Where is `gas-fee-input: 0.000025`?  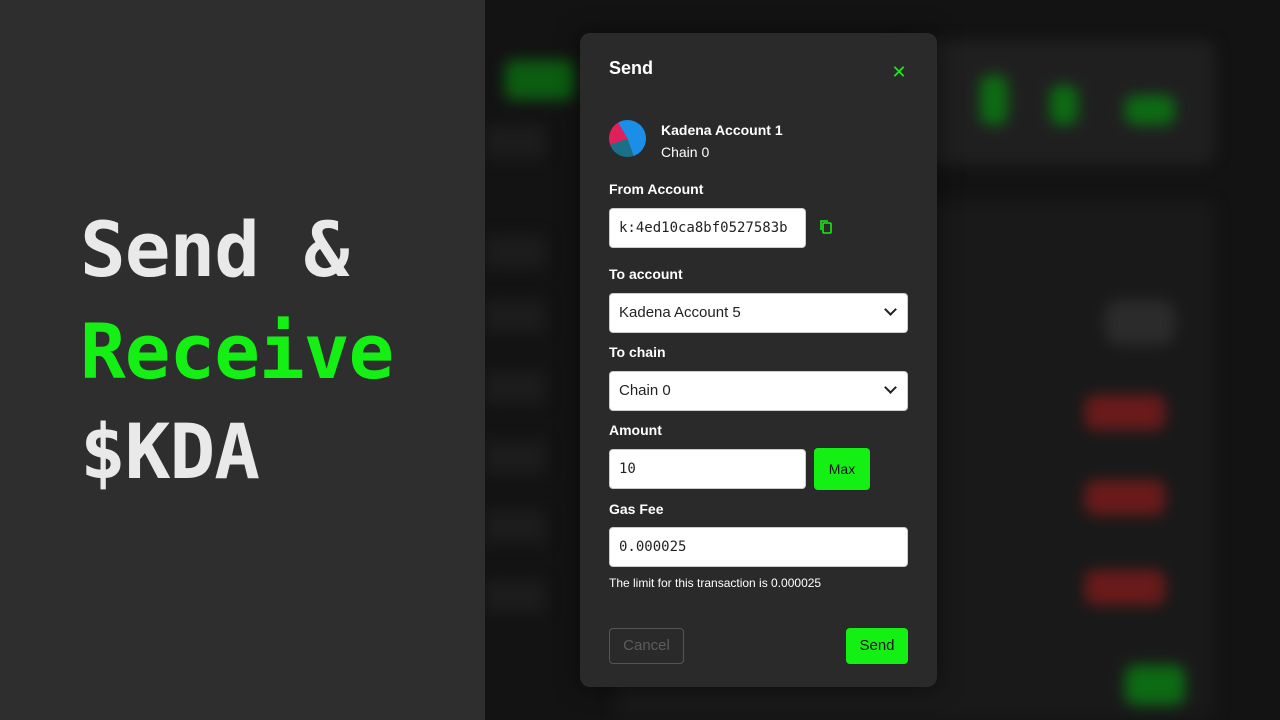
gas-fee-input: 0.000025 is located at coordinates (758, 547).